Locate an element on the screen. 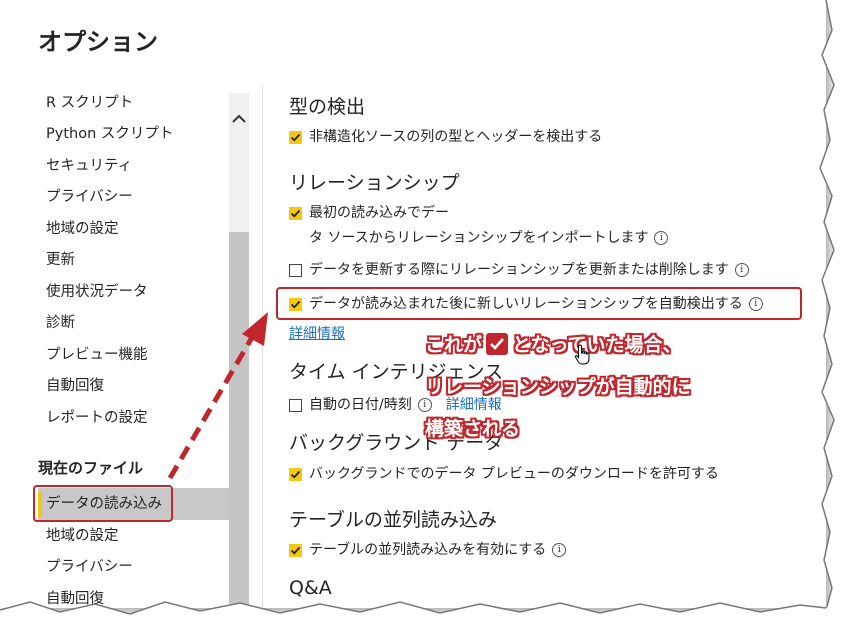 This screenshot has height=644, width=857. torn-edge-bottom is located at coordinates (428, 620).